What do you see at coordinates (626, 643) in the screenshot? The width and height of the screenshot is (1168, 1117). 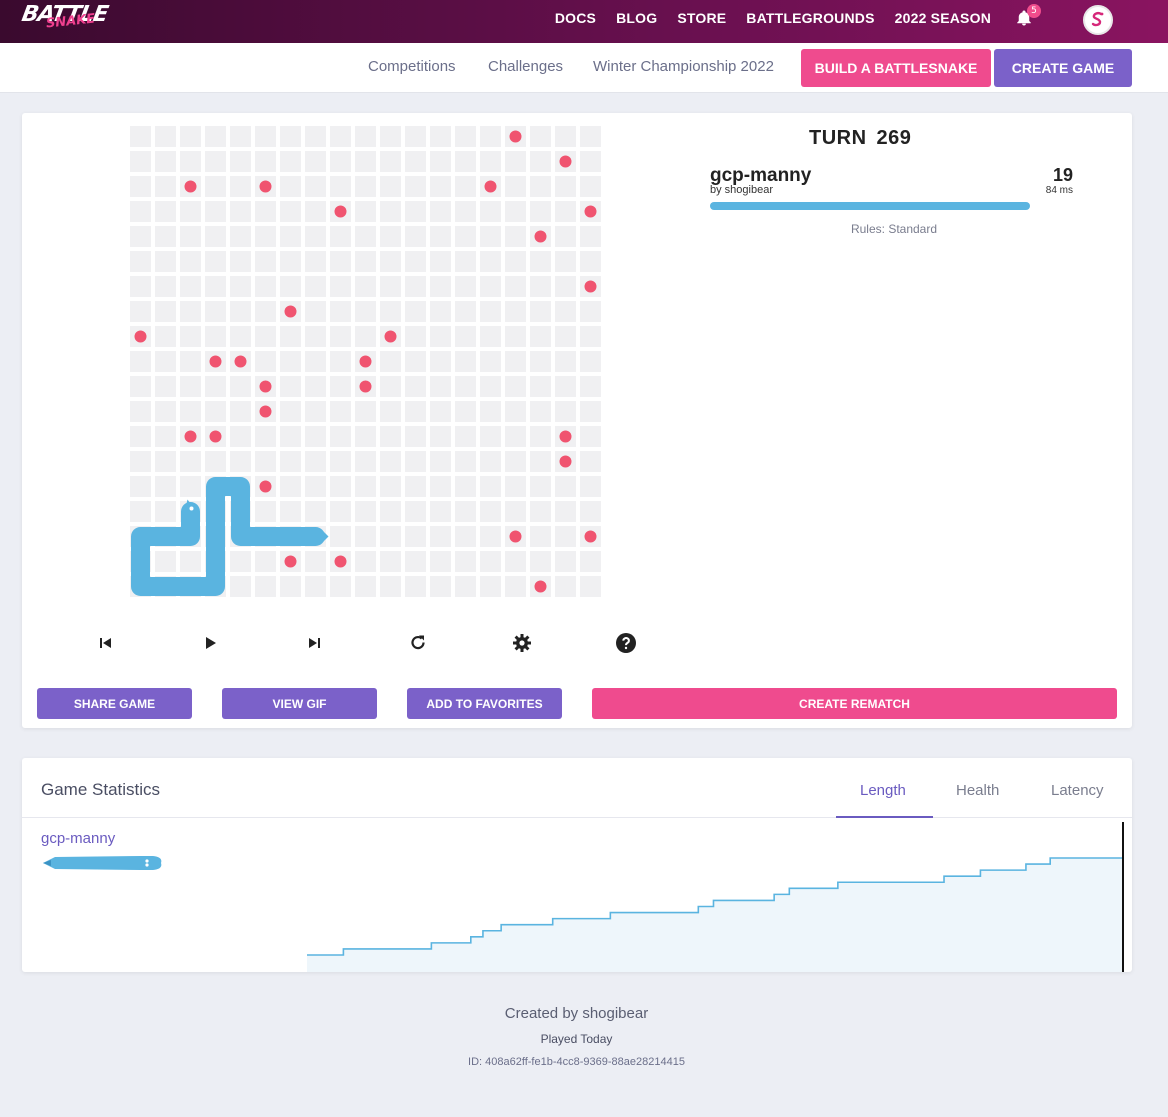 I see `help-icon` at bounding box center [626, 643].